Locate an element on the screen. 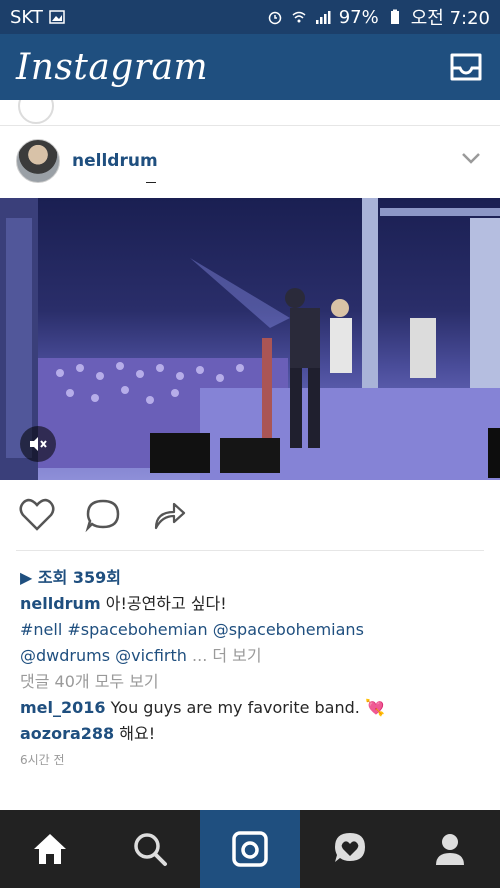  instagram-logo: Instagram is located at coordinates (112, 67).